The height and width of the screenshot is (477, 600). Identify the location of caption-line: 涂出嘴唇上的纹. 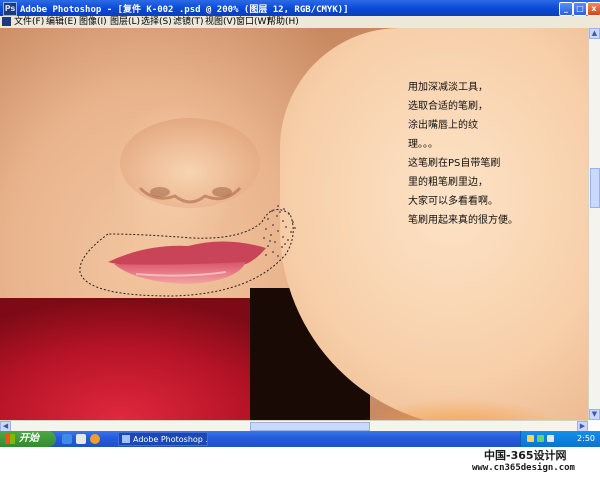
(443, 125).